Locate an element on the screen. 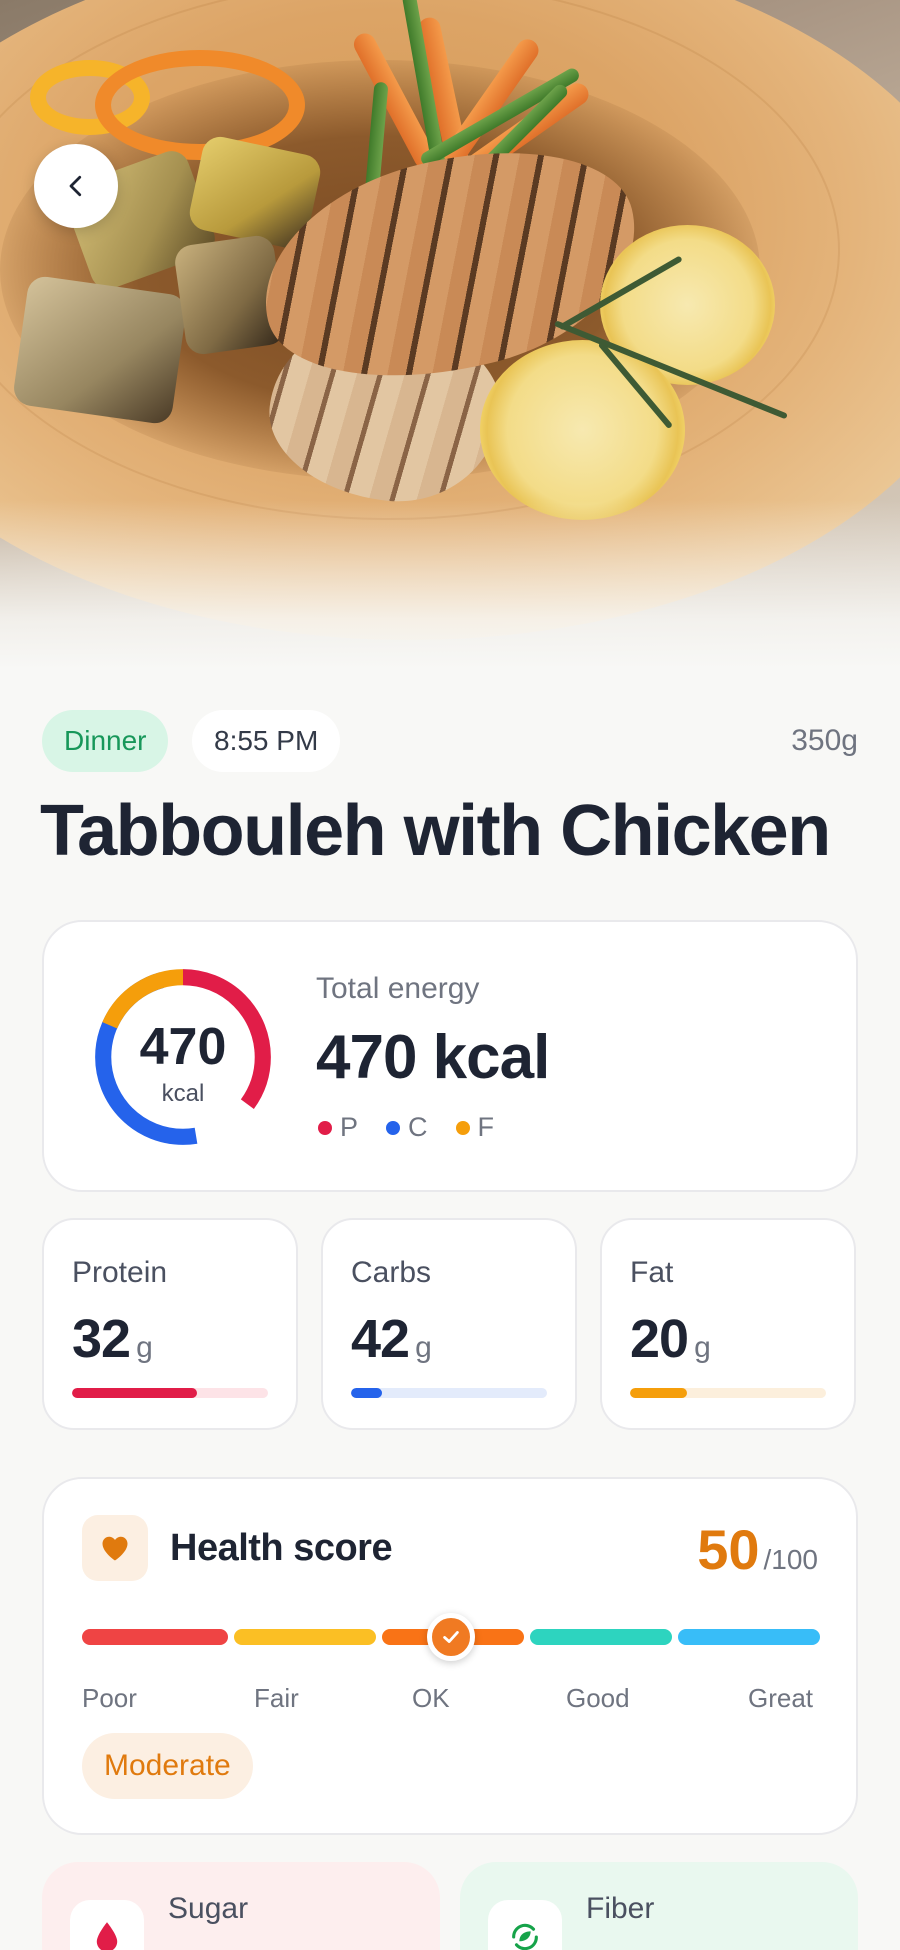  leaf-cycle-icon-box is located at coordinates (525, 1925).